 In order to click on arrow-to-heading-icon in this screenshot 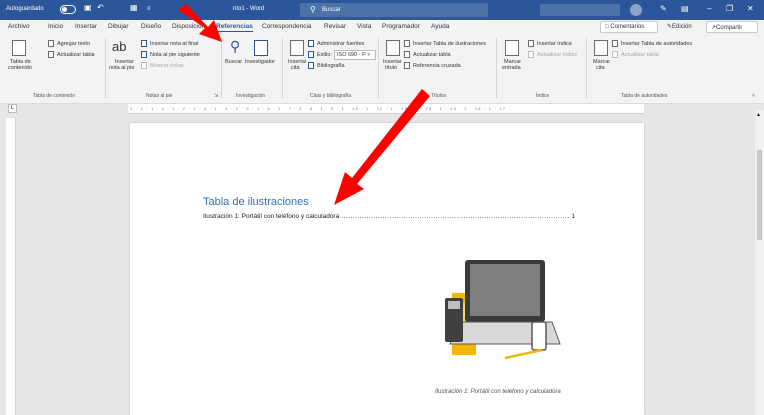, I will do `click(382, 147)`.